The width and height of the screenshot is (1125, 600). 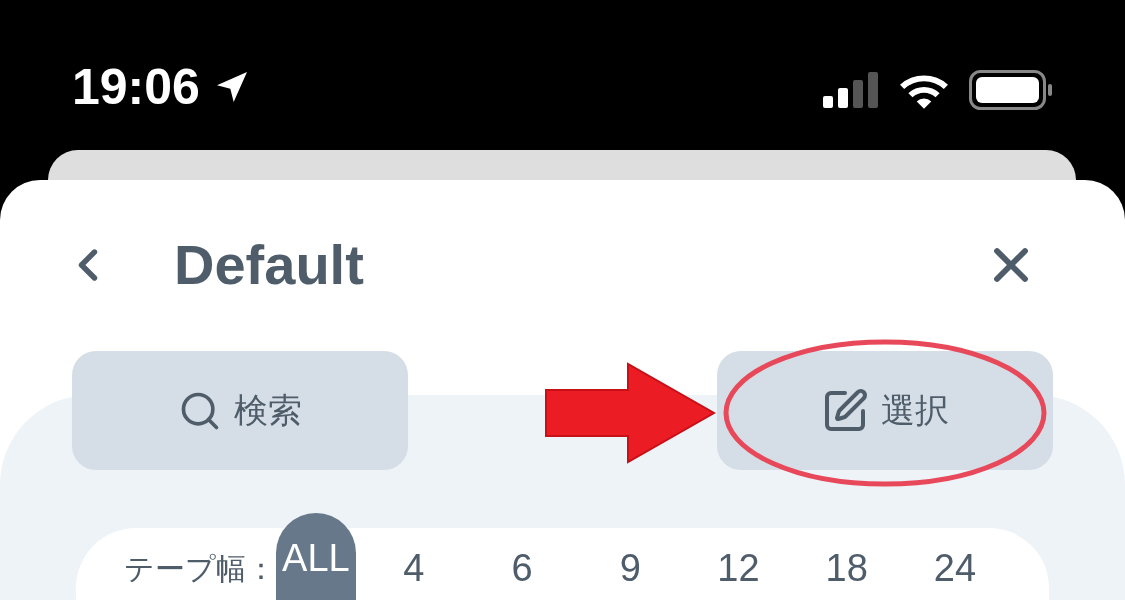 What do you see at coordinates (738, 568) in the screenshot?
I see `tape-width-chip: 12` at bounding box center [738, 568].